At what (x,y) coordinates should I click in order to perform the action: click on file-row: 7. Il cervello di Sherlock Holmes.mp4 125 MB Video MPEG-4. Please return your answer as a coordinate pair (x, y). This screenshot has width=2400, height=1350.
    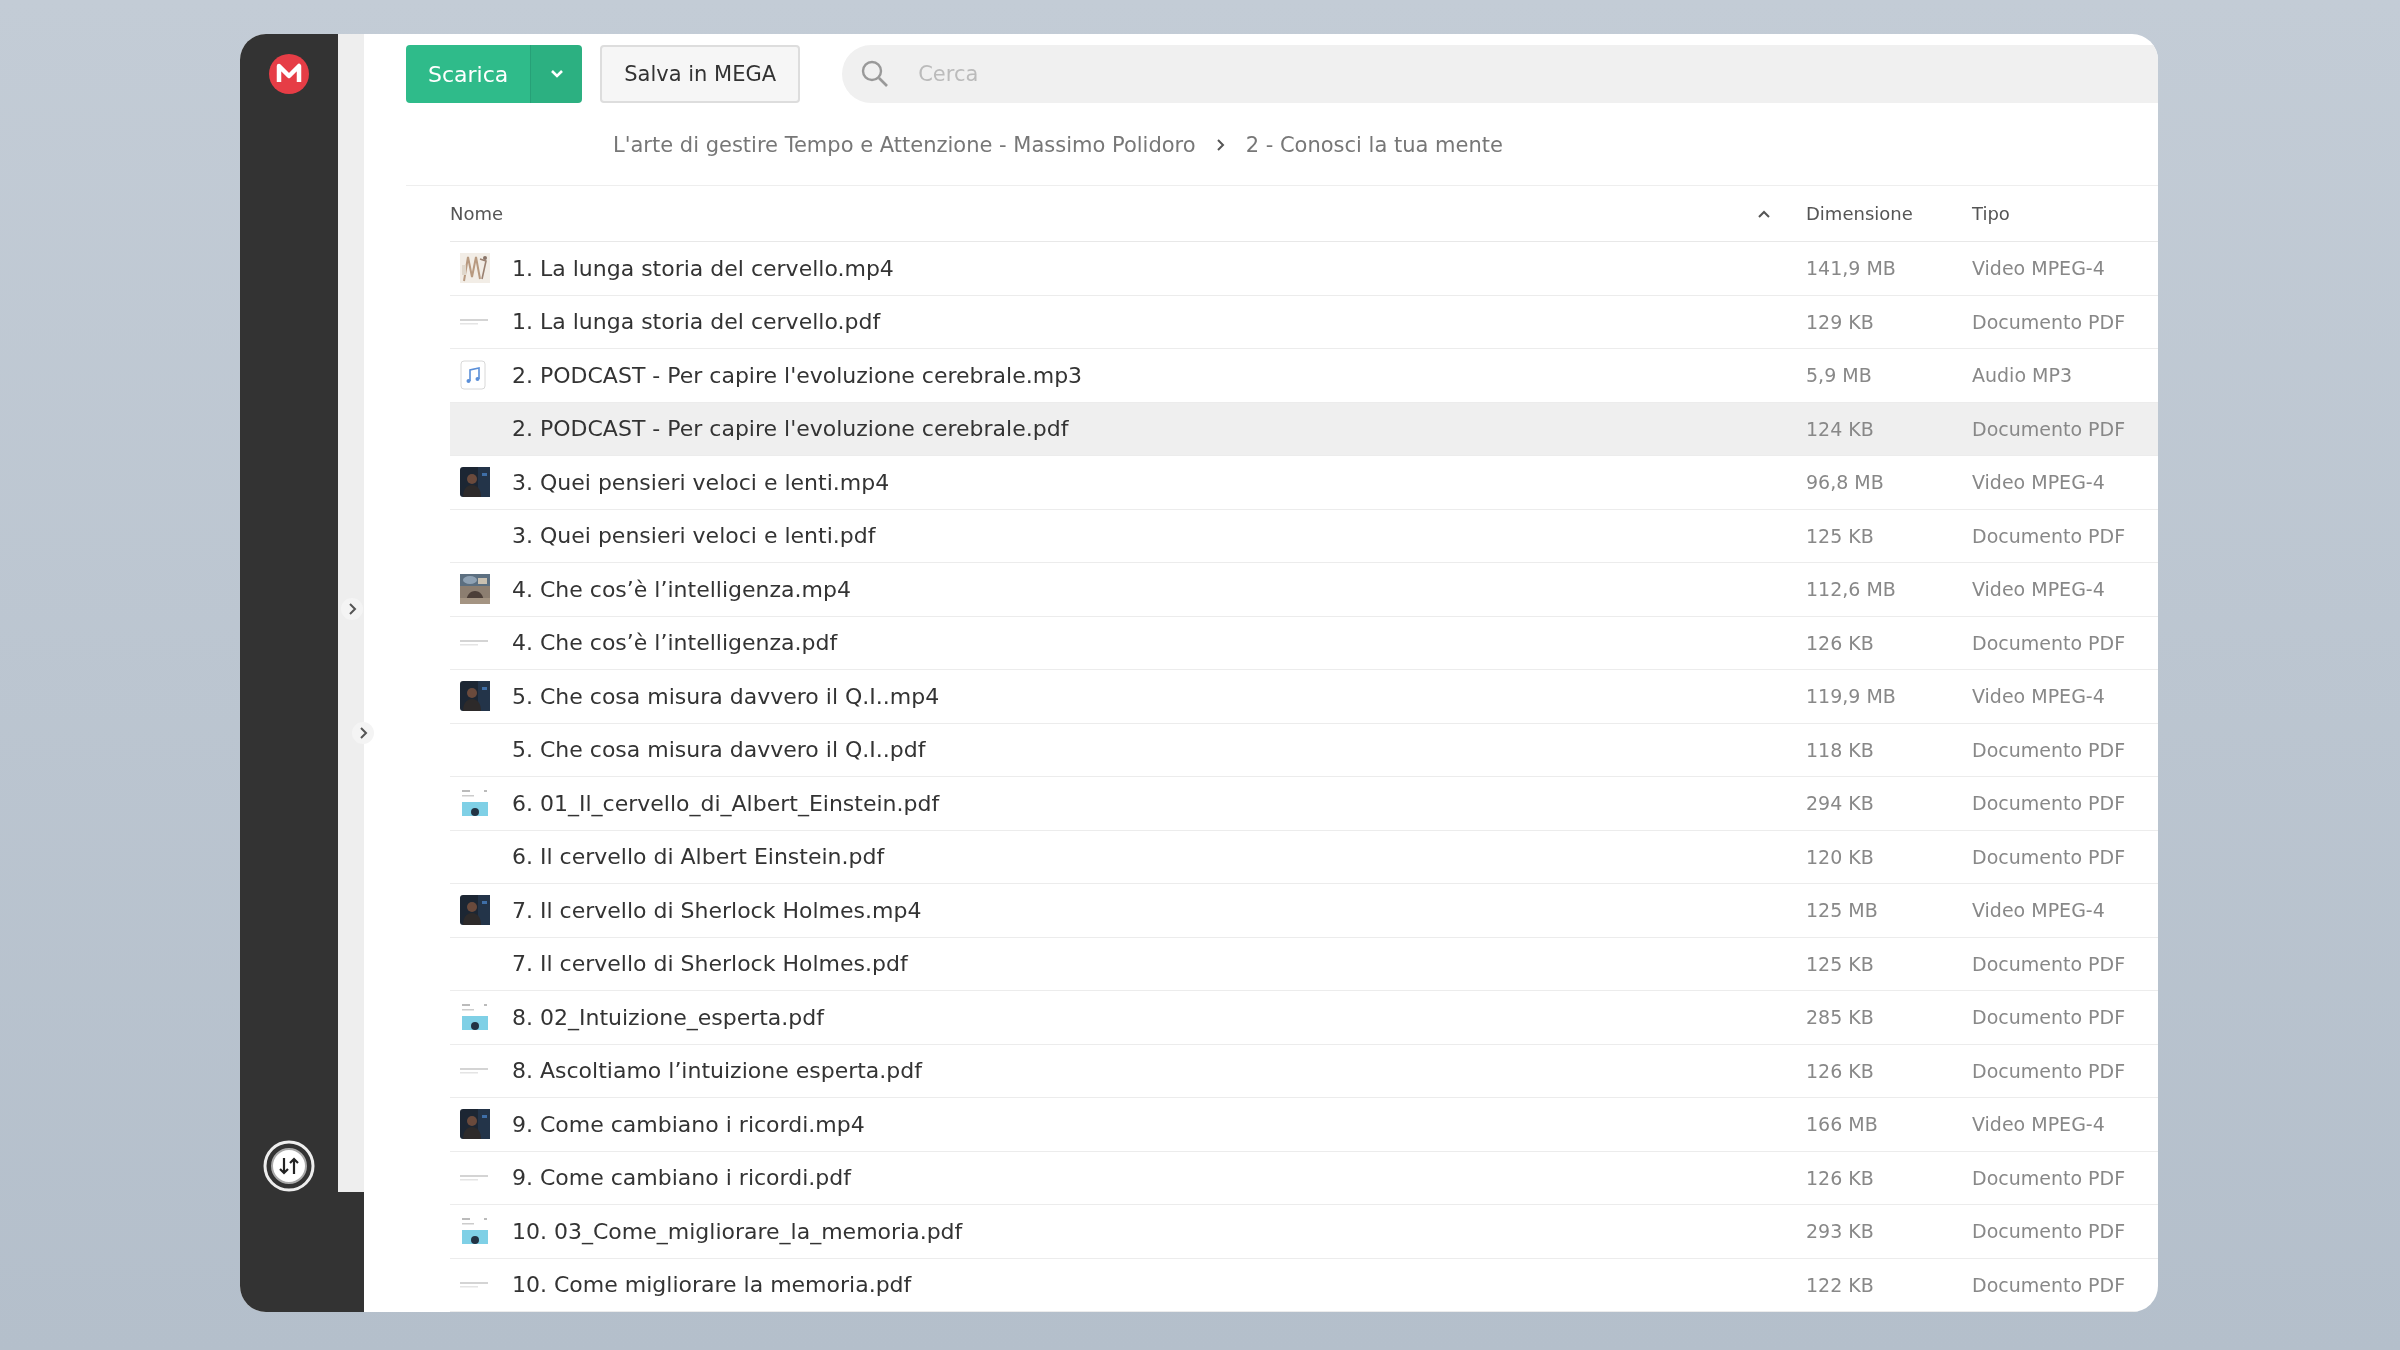
    Looking at the image, I should click on (1304, 911).